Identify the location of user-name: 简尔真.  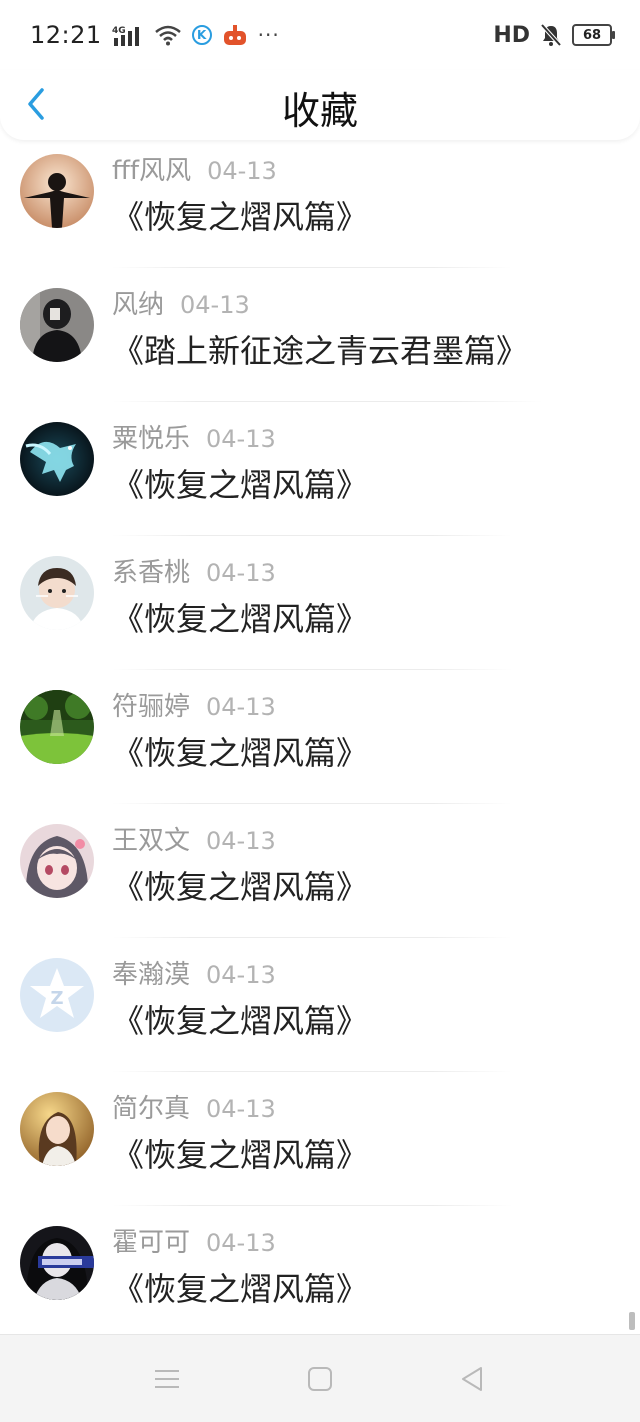
(151, 1109).